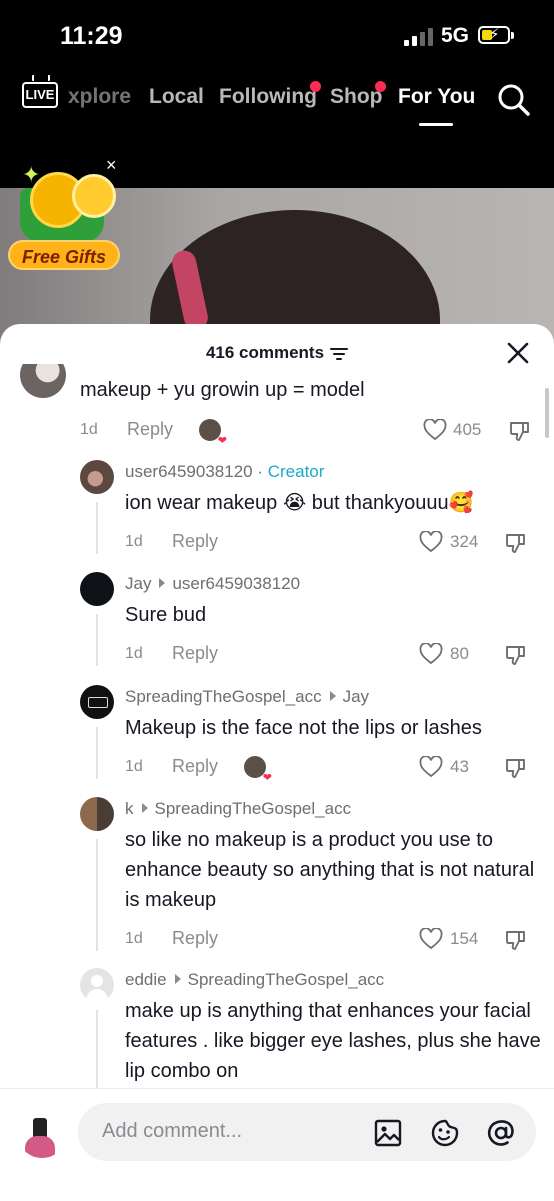 Image resolution: width=554 pixels, height=1201 pixels. What do you see at coordinates (518, 353) in the screenshot?
I see `close-icon` at bounding box center [518, 353].